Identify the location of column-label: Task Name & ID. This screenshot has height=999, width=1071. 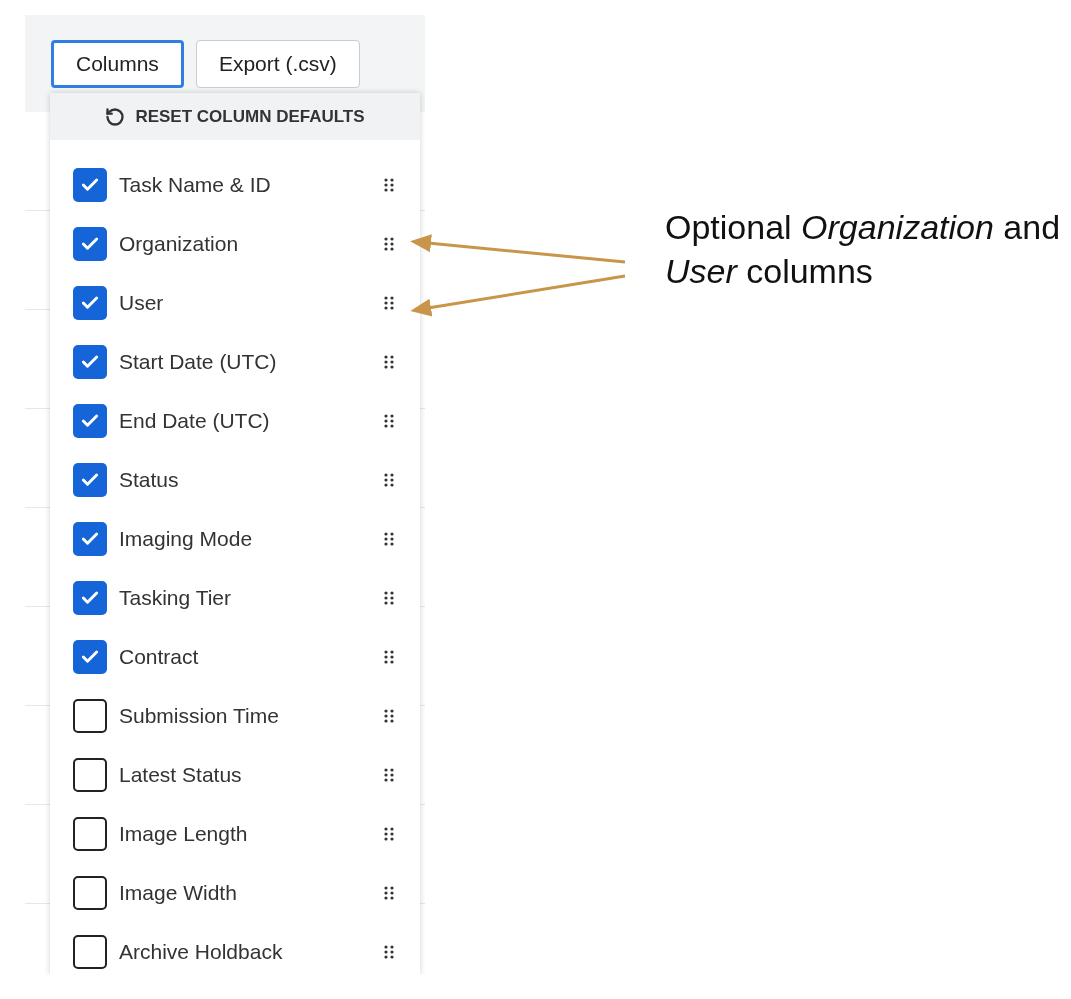
(195, 184).